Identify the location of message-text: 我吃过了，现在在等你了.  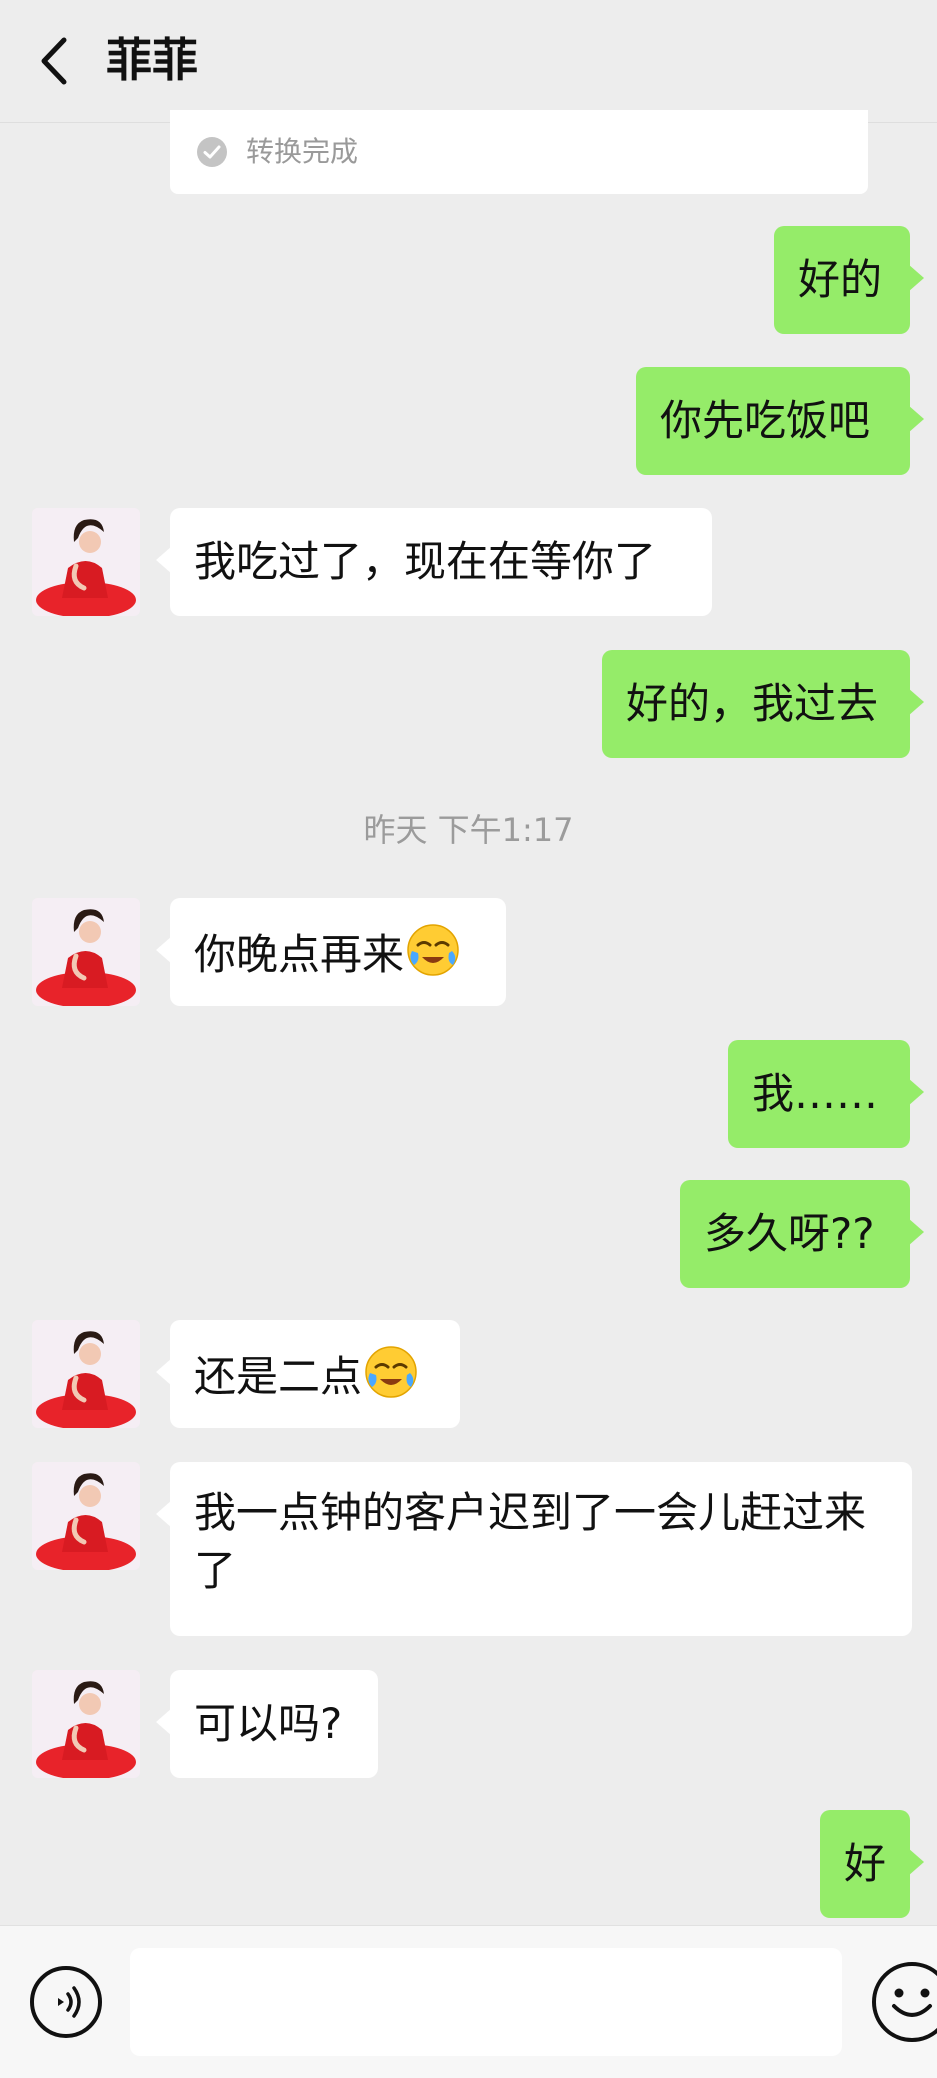
(425, 561).